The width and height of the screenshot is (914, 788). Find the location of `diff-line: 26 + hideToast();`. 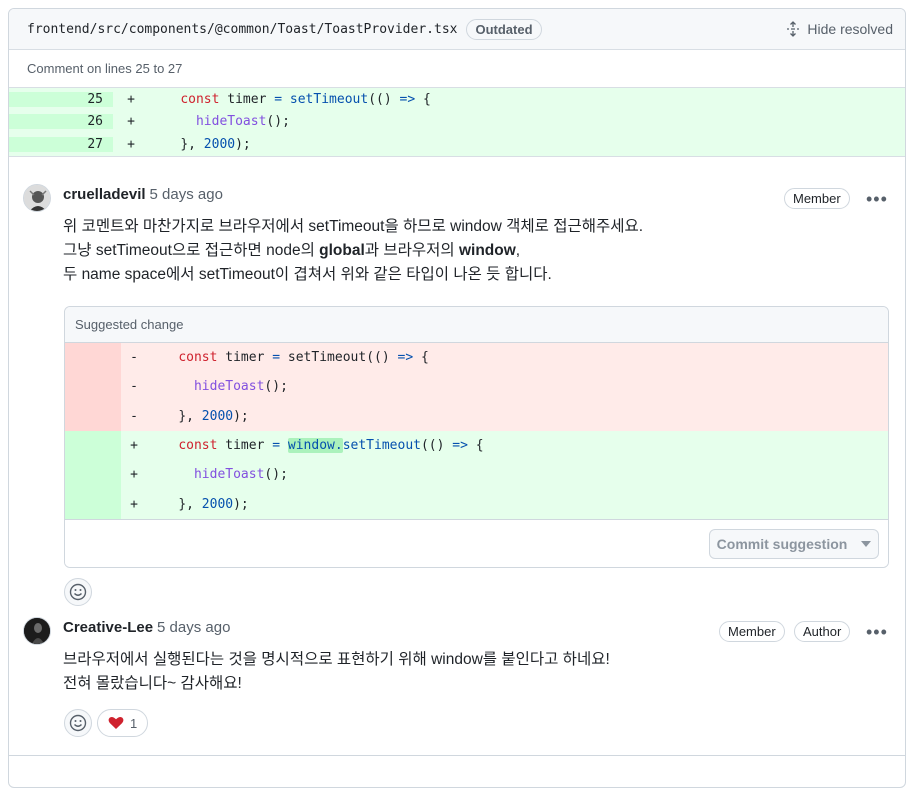

diff-line: 26 + hideToast(); is located at coordinates (457, 121).